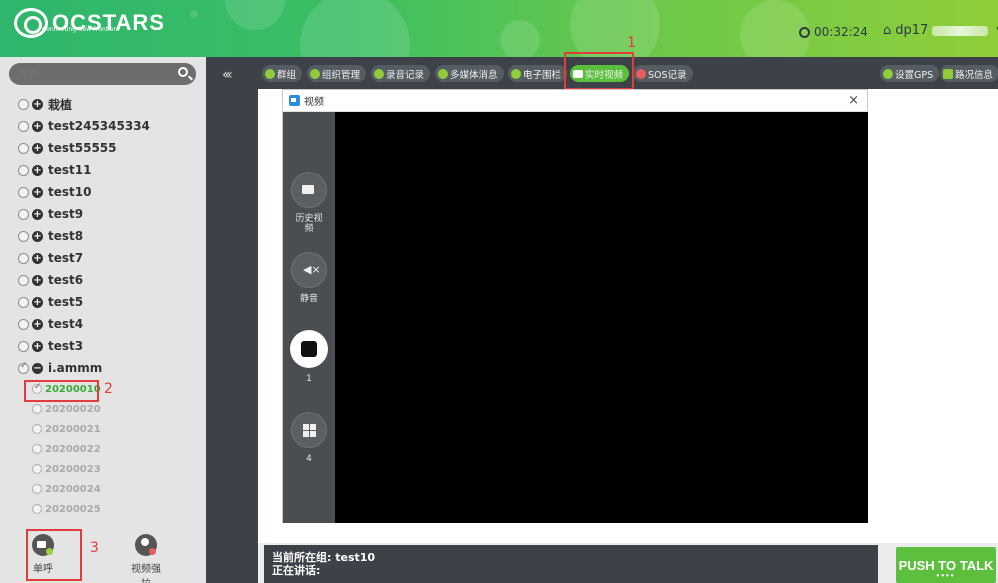  I want to click on tab-sos: SOS记录, so click(663, 73).